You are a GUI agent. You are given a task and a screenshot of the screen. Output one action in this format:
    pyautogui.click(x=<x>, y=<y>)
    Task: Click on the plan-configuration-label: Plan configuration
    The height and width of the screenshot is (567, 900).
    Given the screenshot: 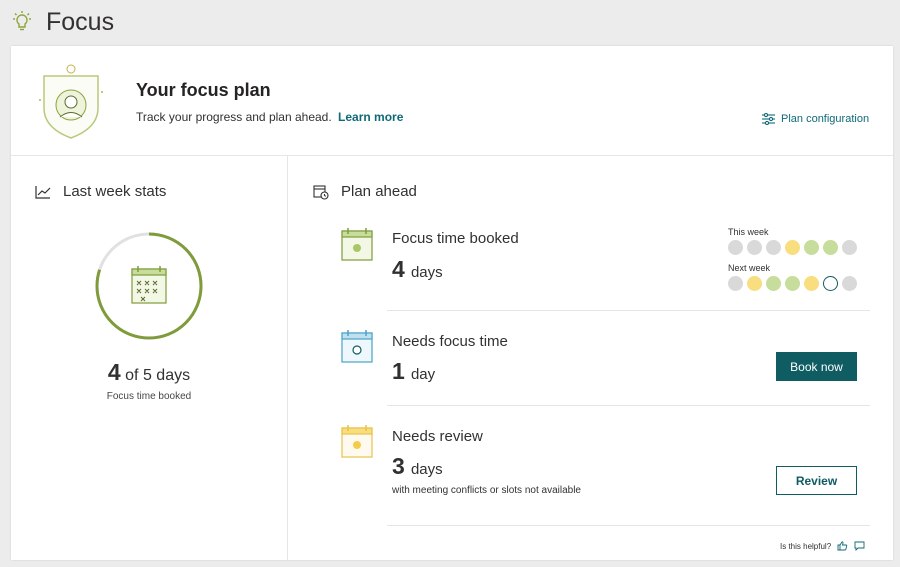 What is the action you would take?
    pyautogui.click(x=825, y=119)
    